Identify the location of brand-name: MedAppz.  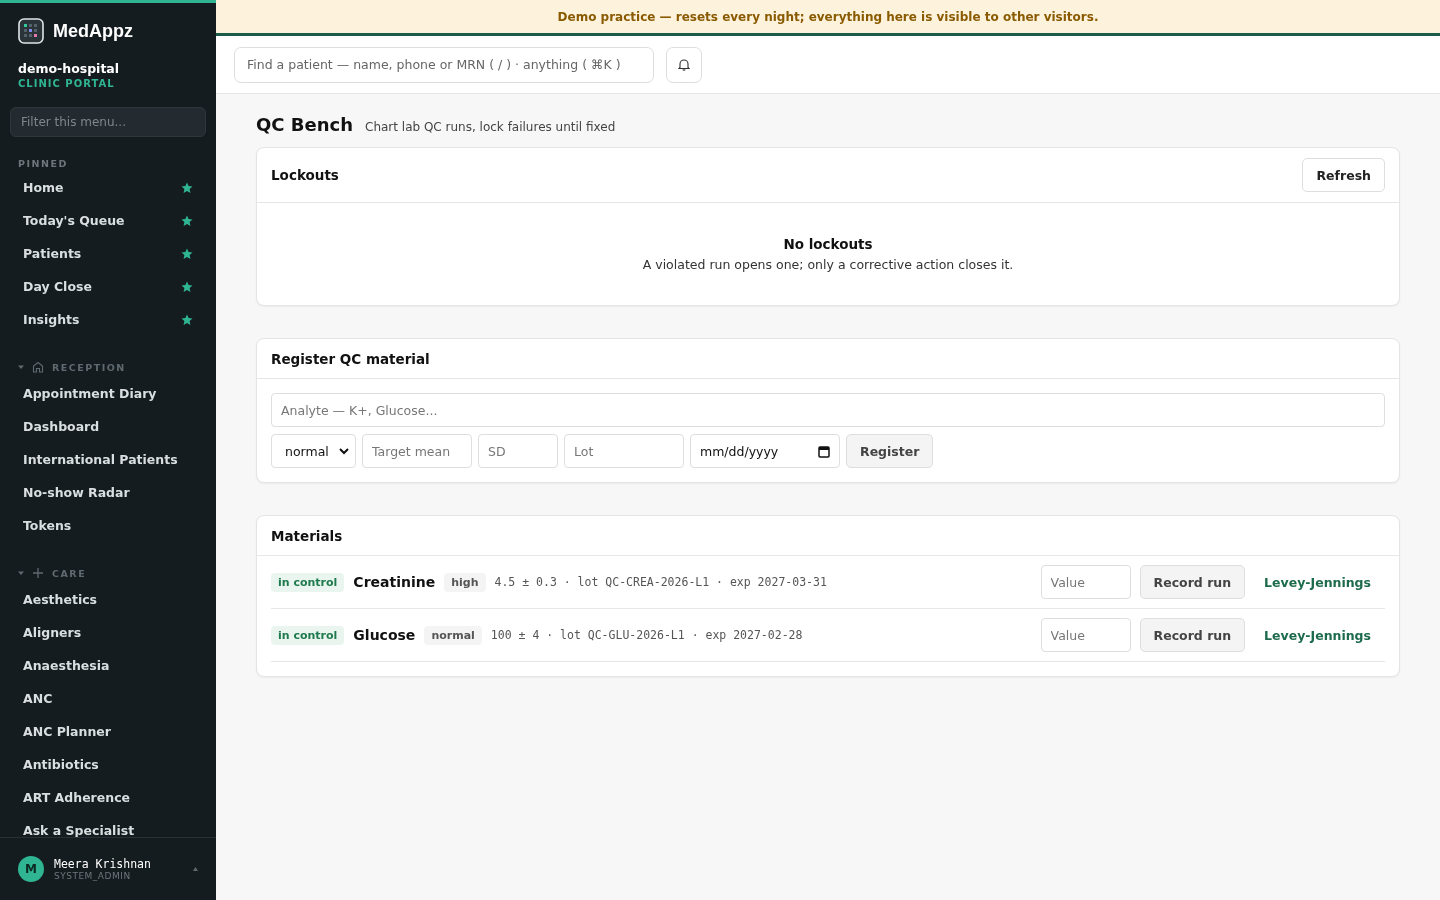
(93, 31).